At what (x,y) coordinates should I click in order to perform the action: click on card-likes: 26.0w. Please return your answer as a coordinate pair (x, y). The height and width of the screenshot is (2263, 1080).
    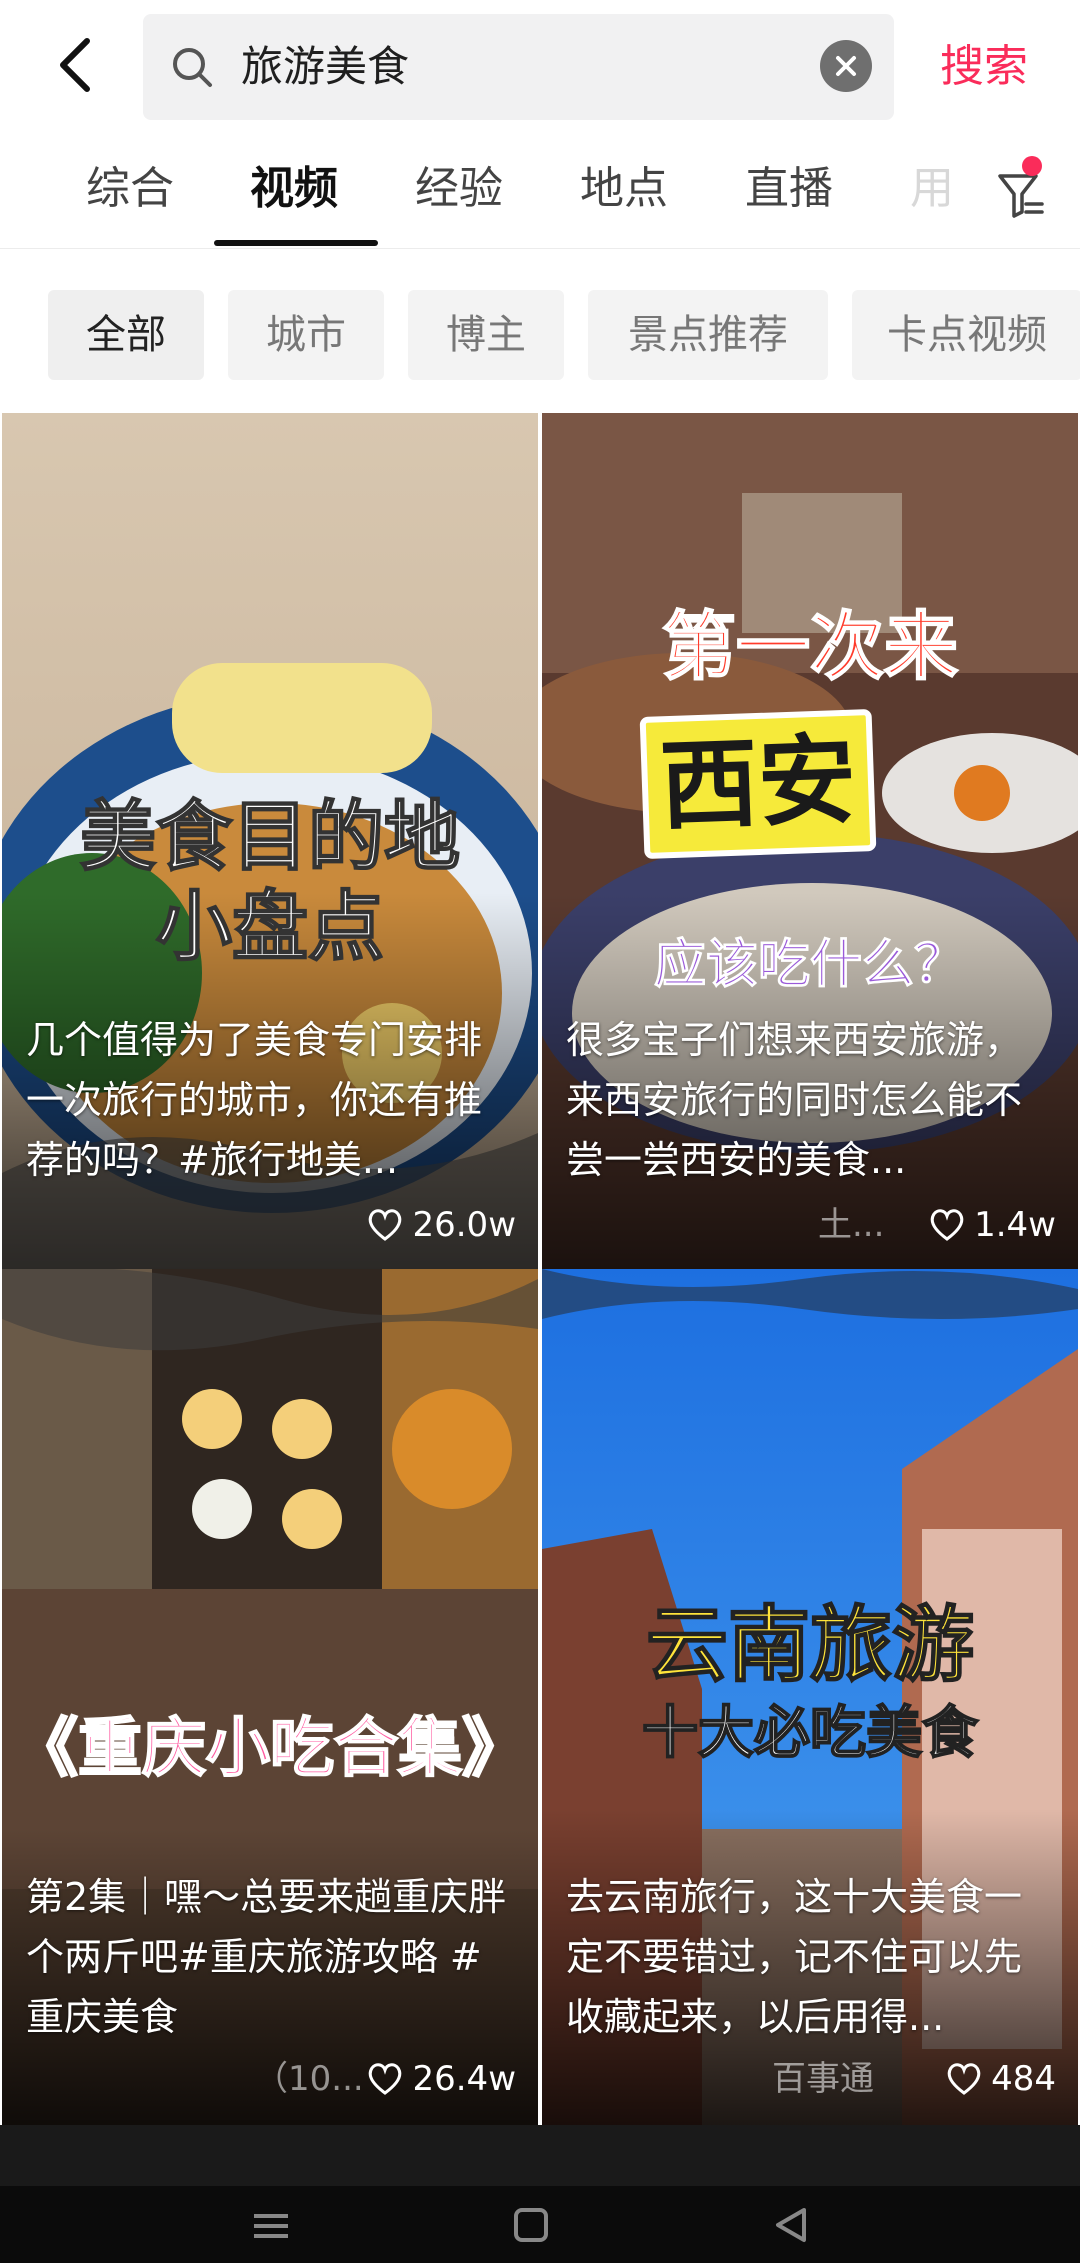
    Looking at the image, I should click on (441, 1225).